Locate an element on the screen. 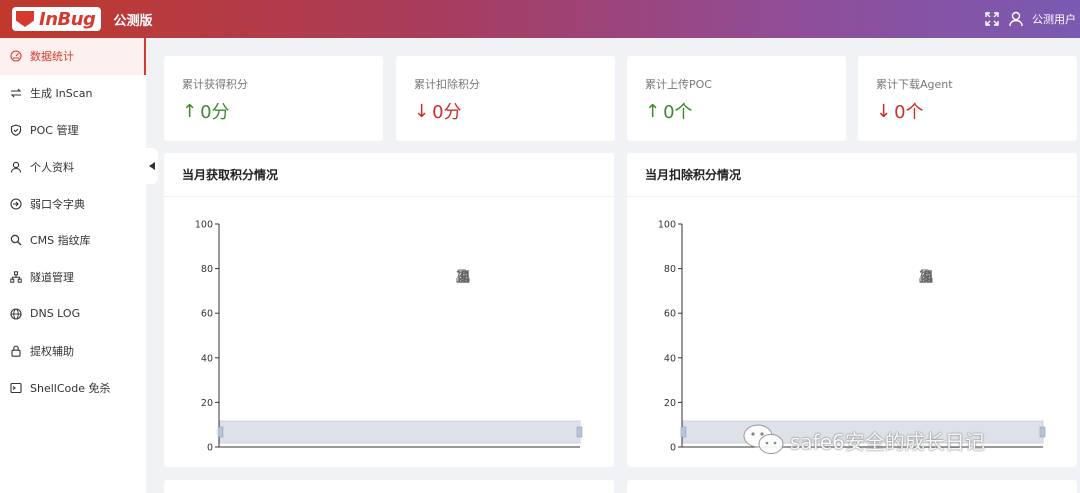  header-actions: 公测用户 is located at coordinates (1030, 19).